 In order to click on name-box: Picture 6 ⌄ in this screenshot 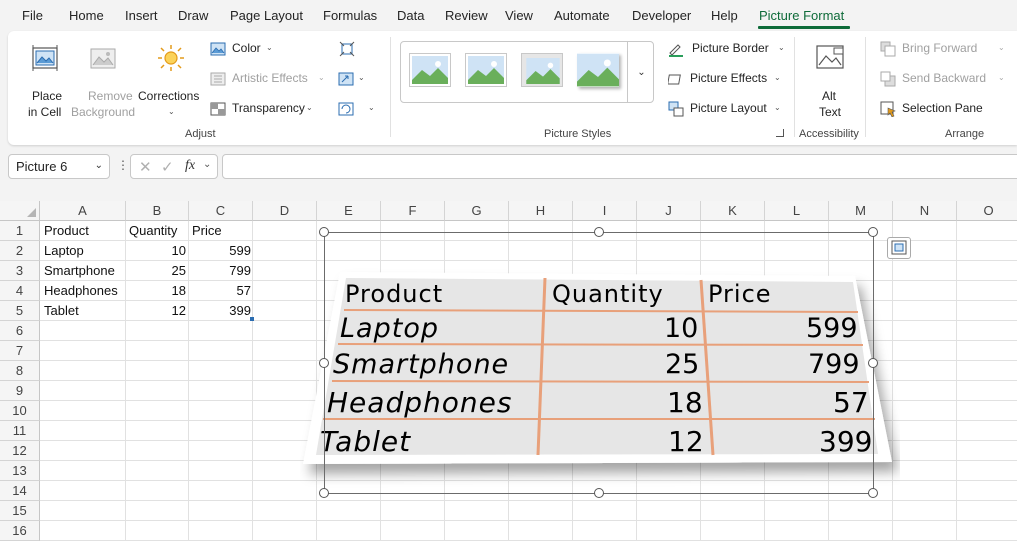, I will do `click(59, 166)`.